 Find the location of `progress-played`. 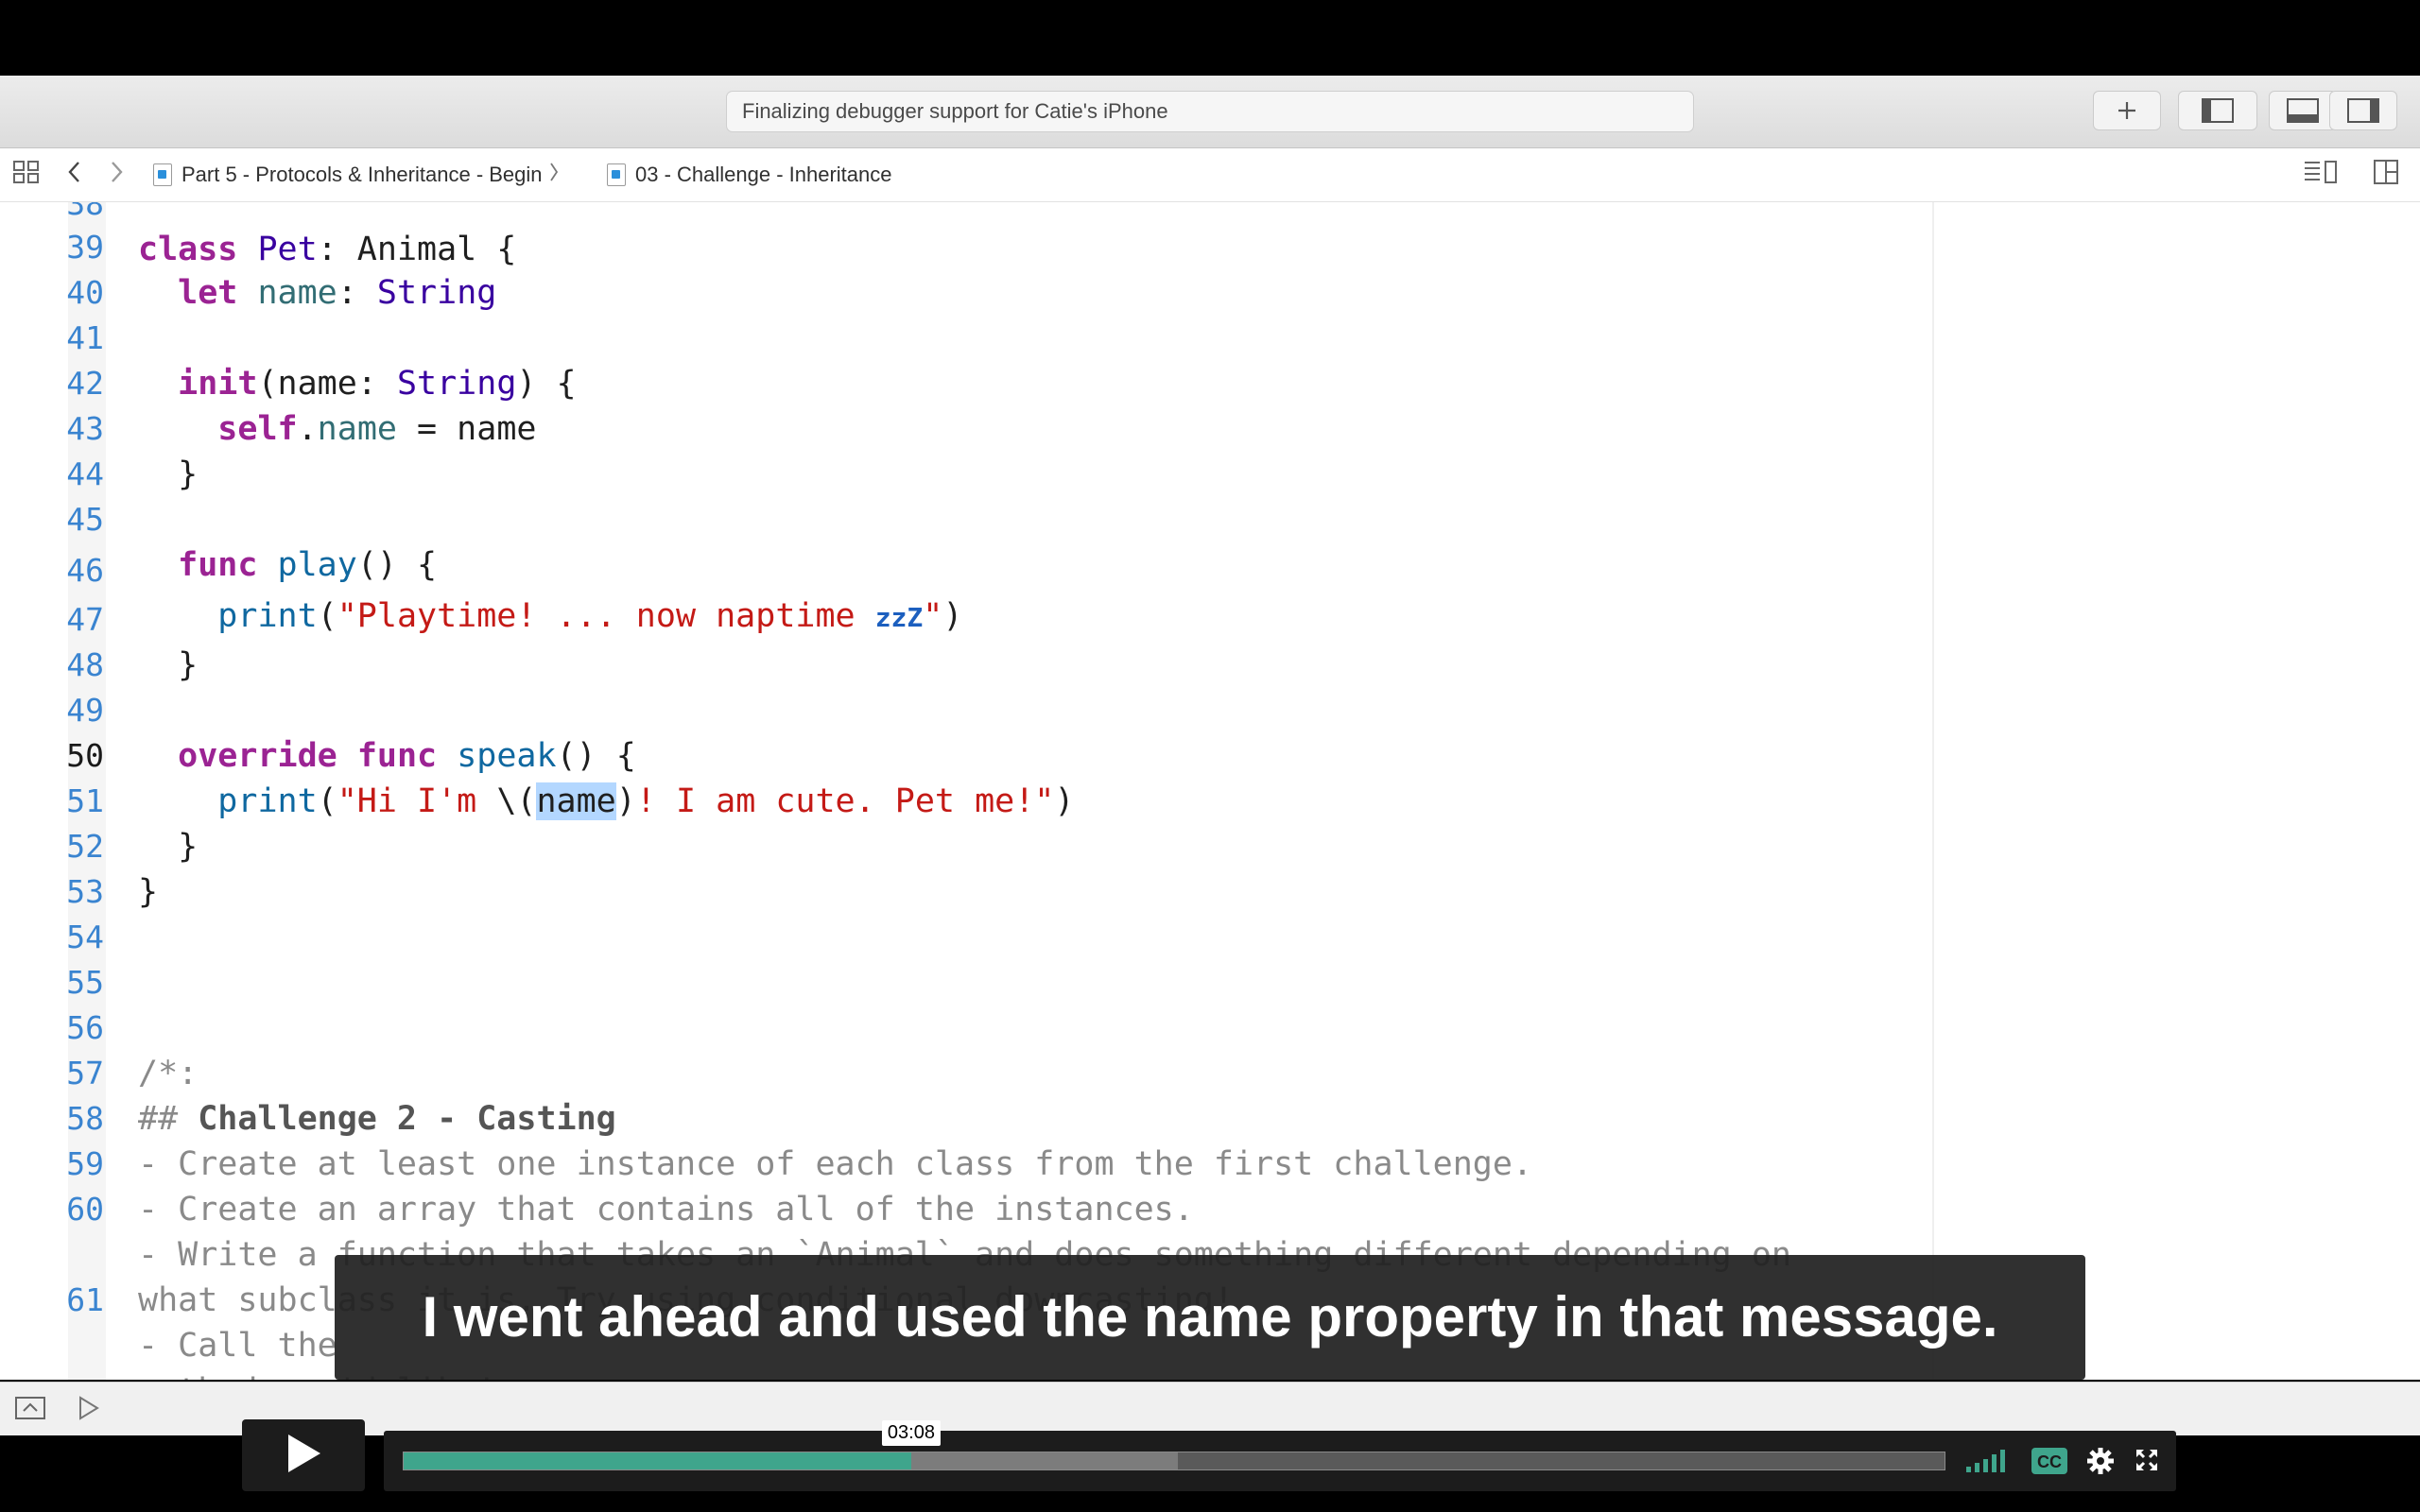

progress-played is located at coordinates (657, 1460).